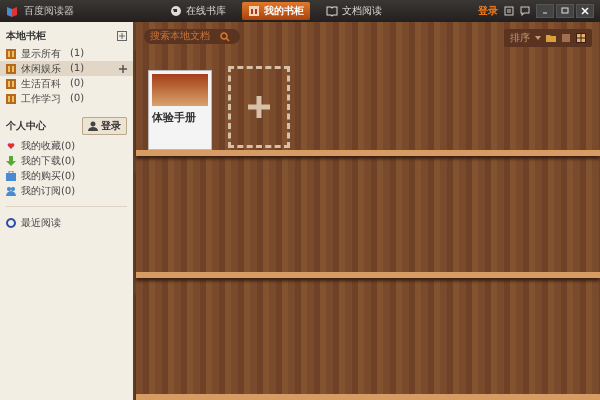 The image size is (600, 400). What do you see at coordinates (12, 11) in the screenshot?
I see `book-logo-icon` at bounding box center [12, 11].